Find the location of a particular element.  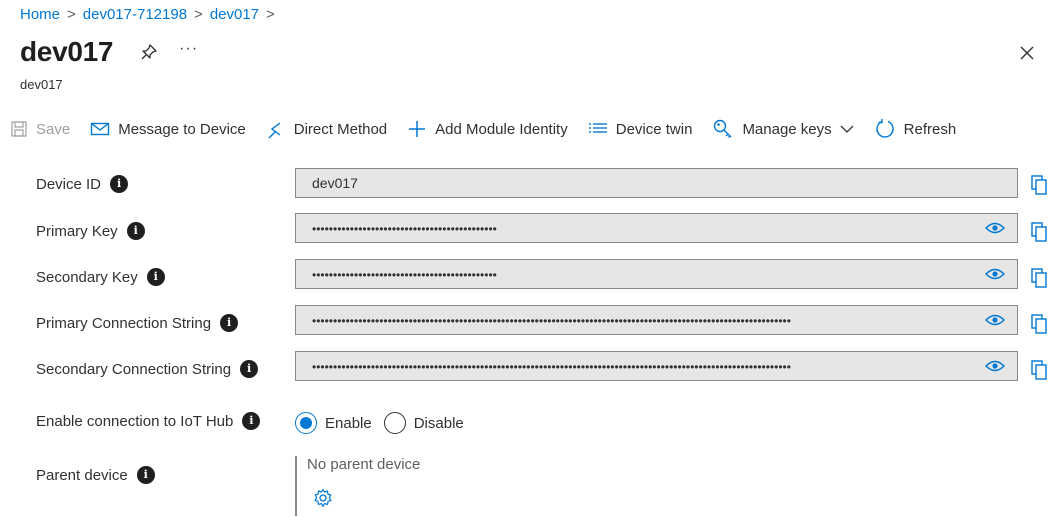

device-id-field: dev017 is located at coordinates (656, 183).